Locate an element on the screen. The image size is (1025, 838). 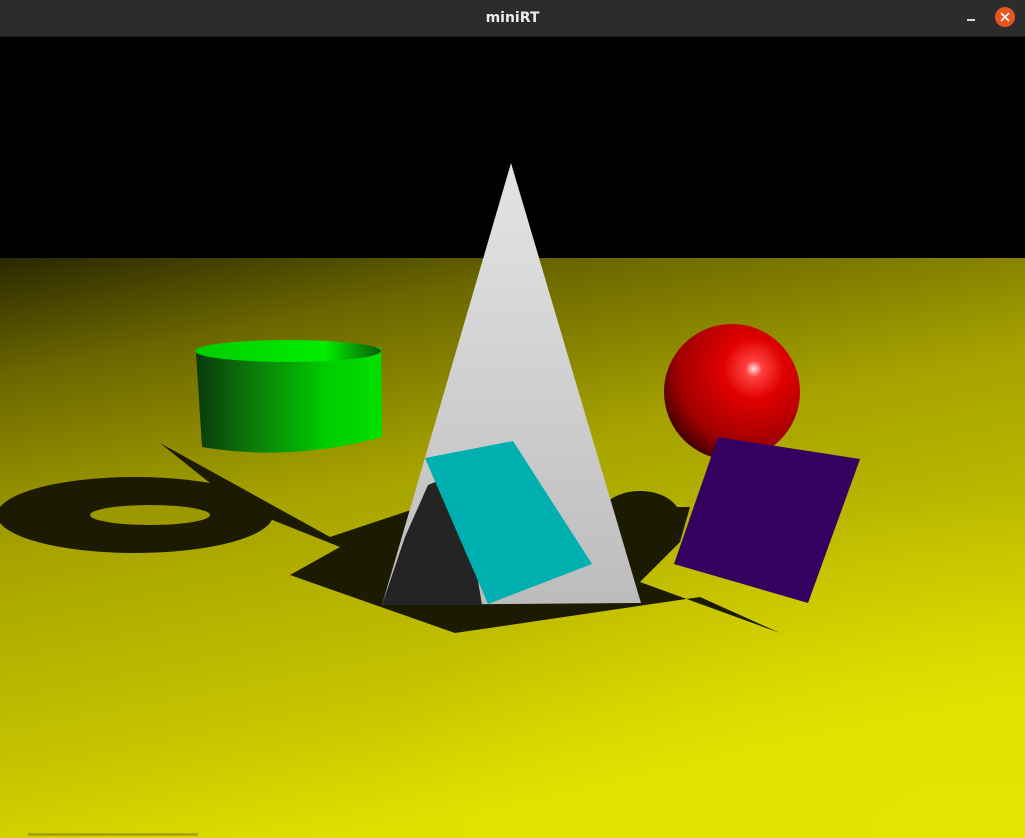
minimize-button is located at coordinates (971, 18).